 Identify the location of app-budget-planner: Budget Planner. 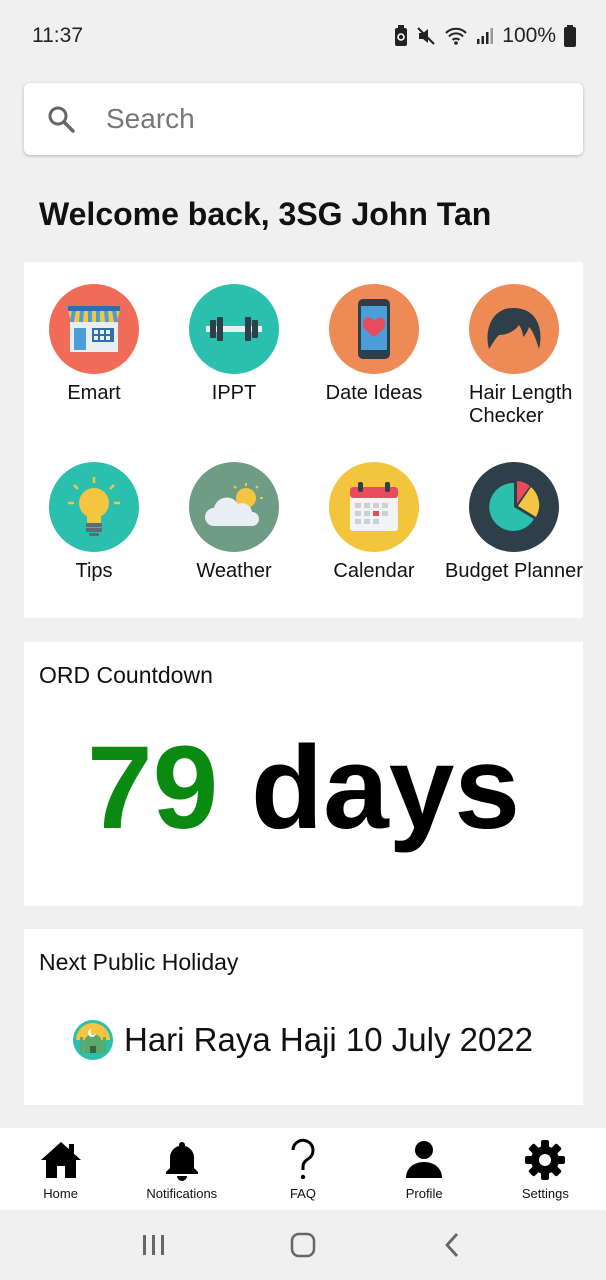
(514, 522).